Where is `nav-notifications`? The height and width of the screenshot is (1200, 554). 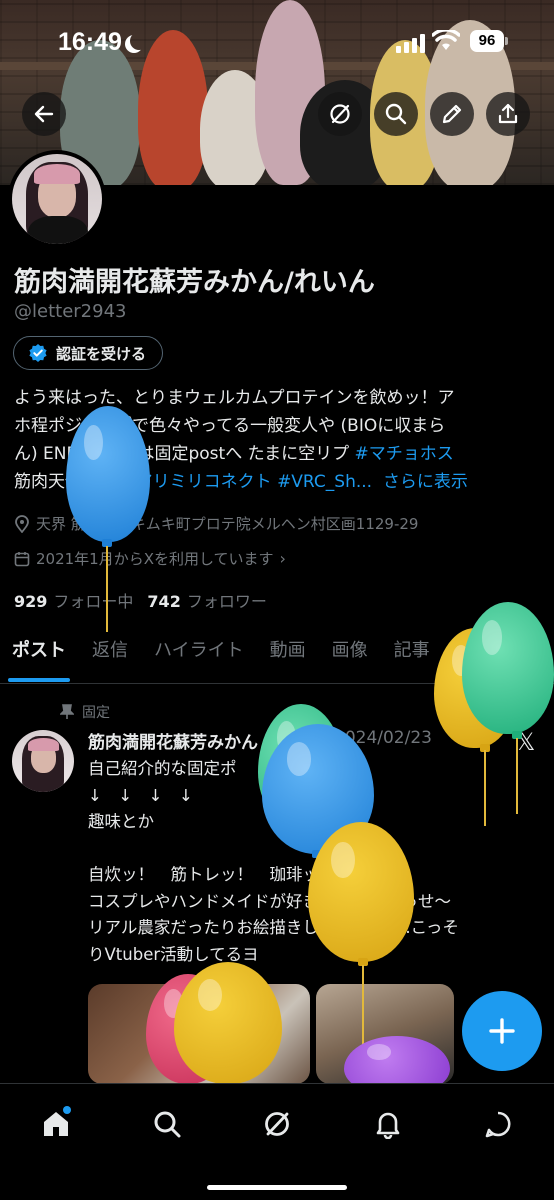
nav-notifications is located at coordinates (388, 1124).